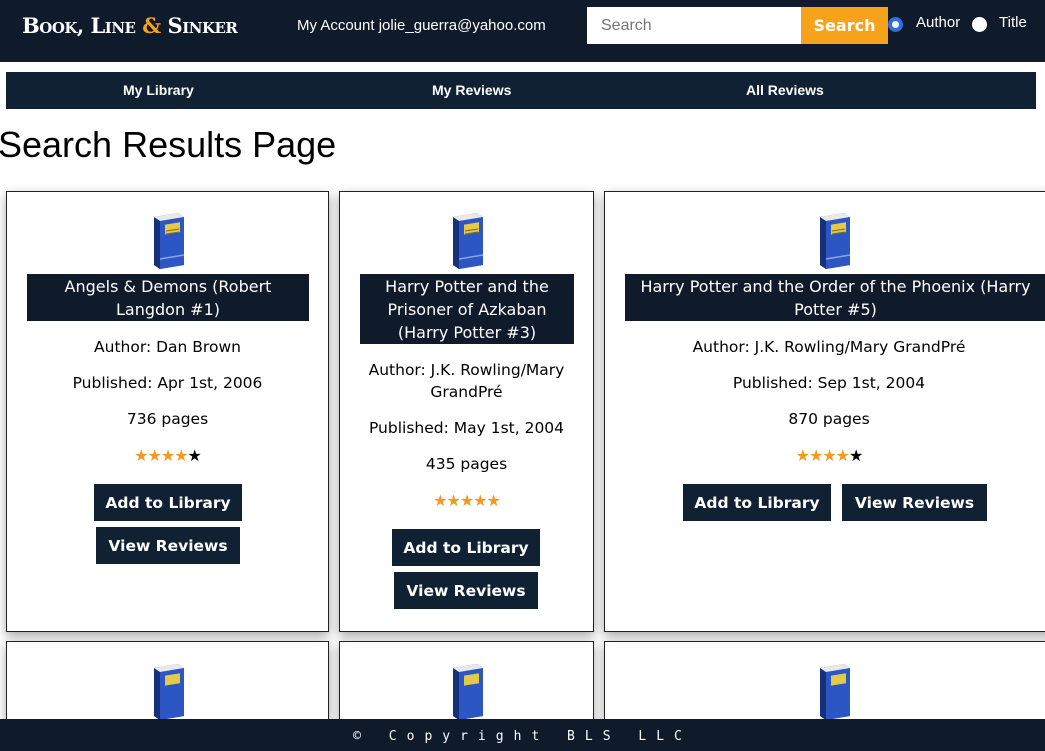 This screenshot has height=751, width=1045. What do you see at coordinates (462, 25) in the screenshot?
I see `account-email: jolie_guerra@yahoo.com` at bounding box center [462, 25].